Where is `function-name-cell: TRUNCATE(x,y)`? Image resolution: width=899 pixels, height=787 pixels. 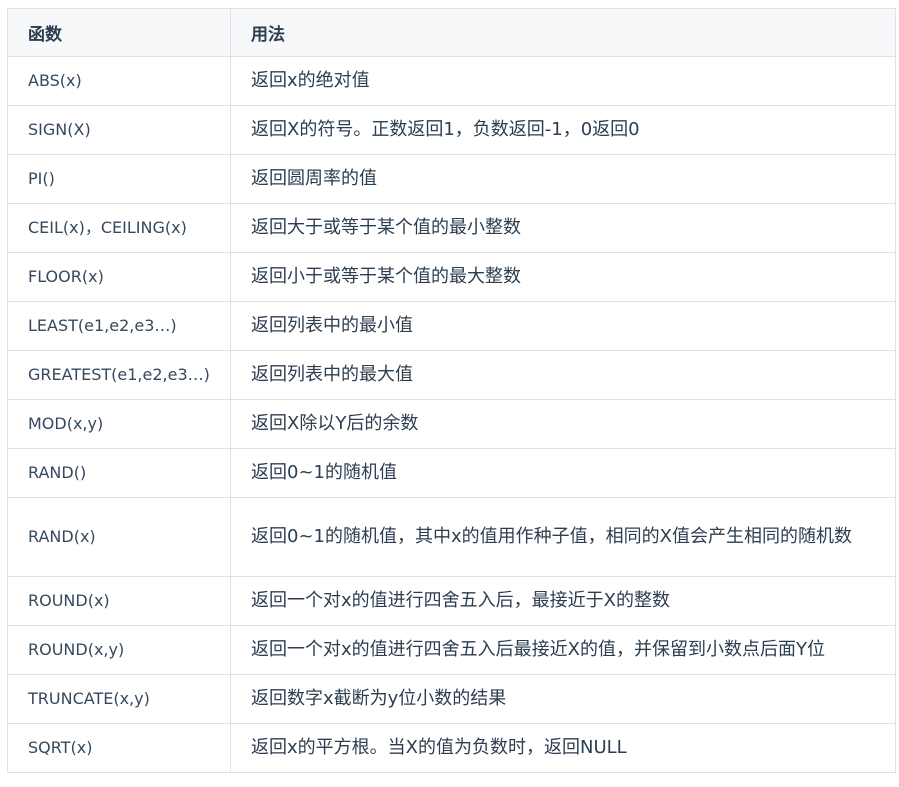 function-name-cell: TRUNCATE(x,y) is located at coordinates (119, 699).